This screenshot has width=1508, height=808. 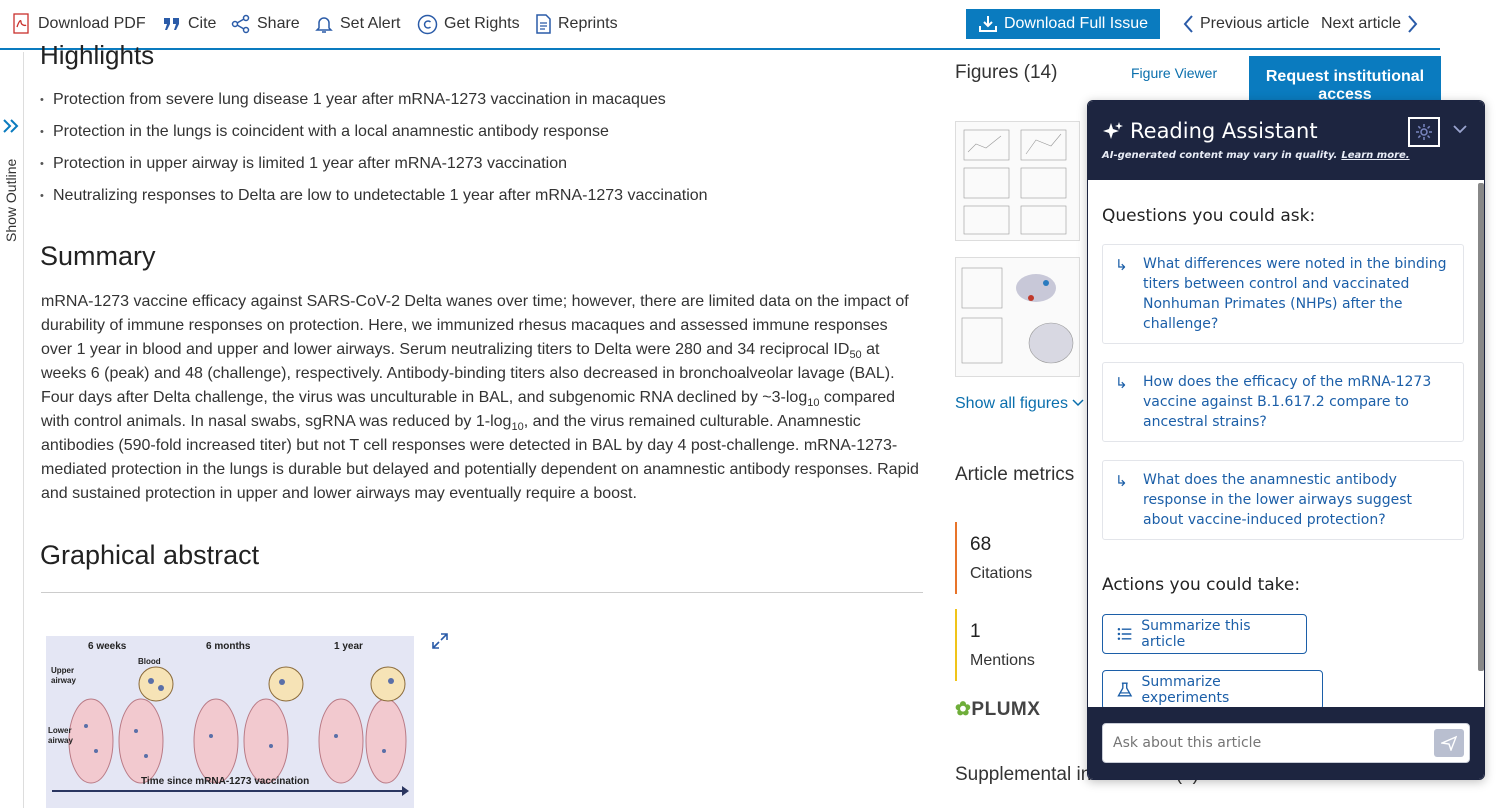 What do you see at coordinates (1006, 709) in the screenshot?
I see `plumx-wordmark: PLUMX` at bounding box center [1006, 709].